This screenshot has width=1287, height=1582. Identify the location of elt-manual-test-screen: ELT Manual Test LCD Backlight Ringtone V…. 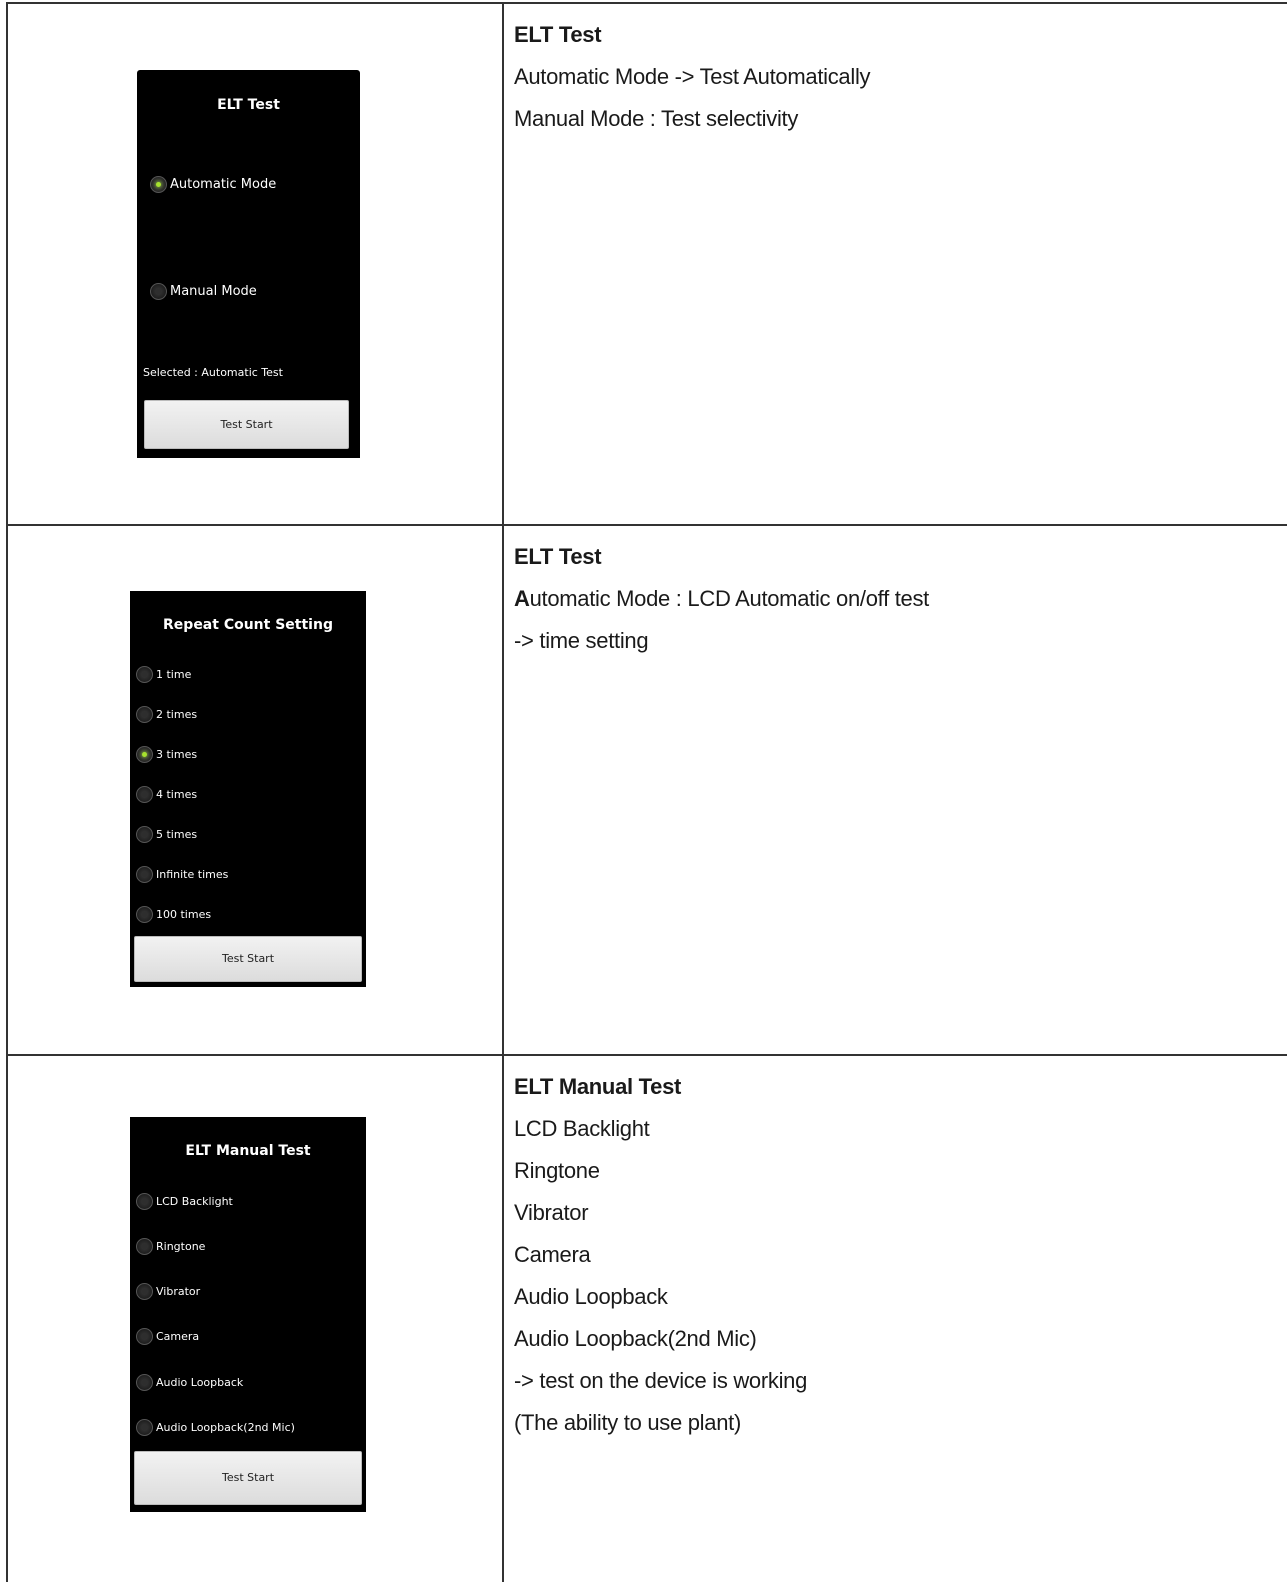
(248, 1314).